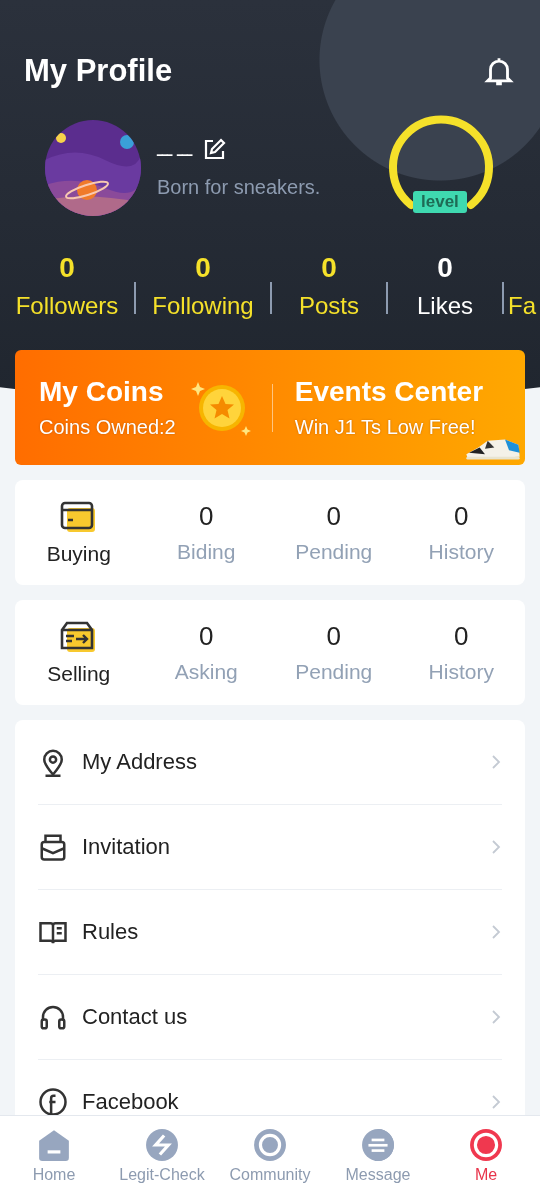  I want to click on stat-label: Followers, so click(67, 306).